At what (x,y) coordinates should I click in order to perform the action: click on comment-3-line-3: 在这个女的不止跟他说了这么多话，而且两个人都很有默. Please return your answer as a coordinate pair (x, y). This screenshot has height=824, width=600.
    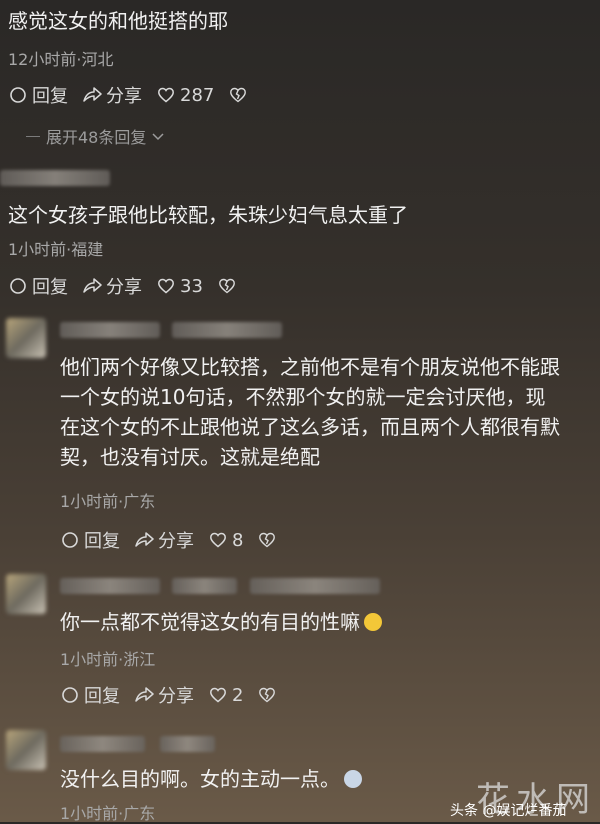
    Looking at the image, I should click on (310, 427).